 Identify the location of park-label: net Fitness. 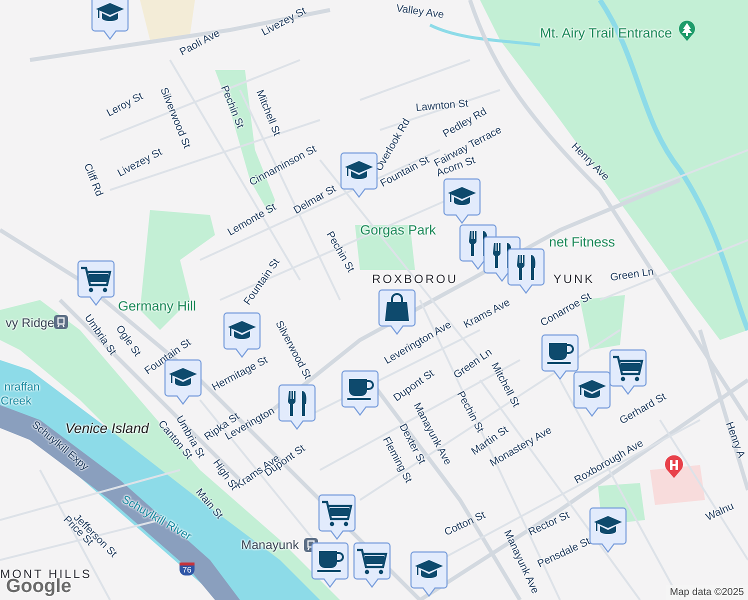
(582, 242).